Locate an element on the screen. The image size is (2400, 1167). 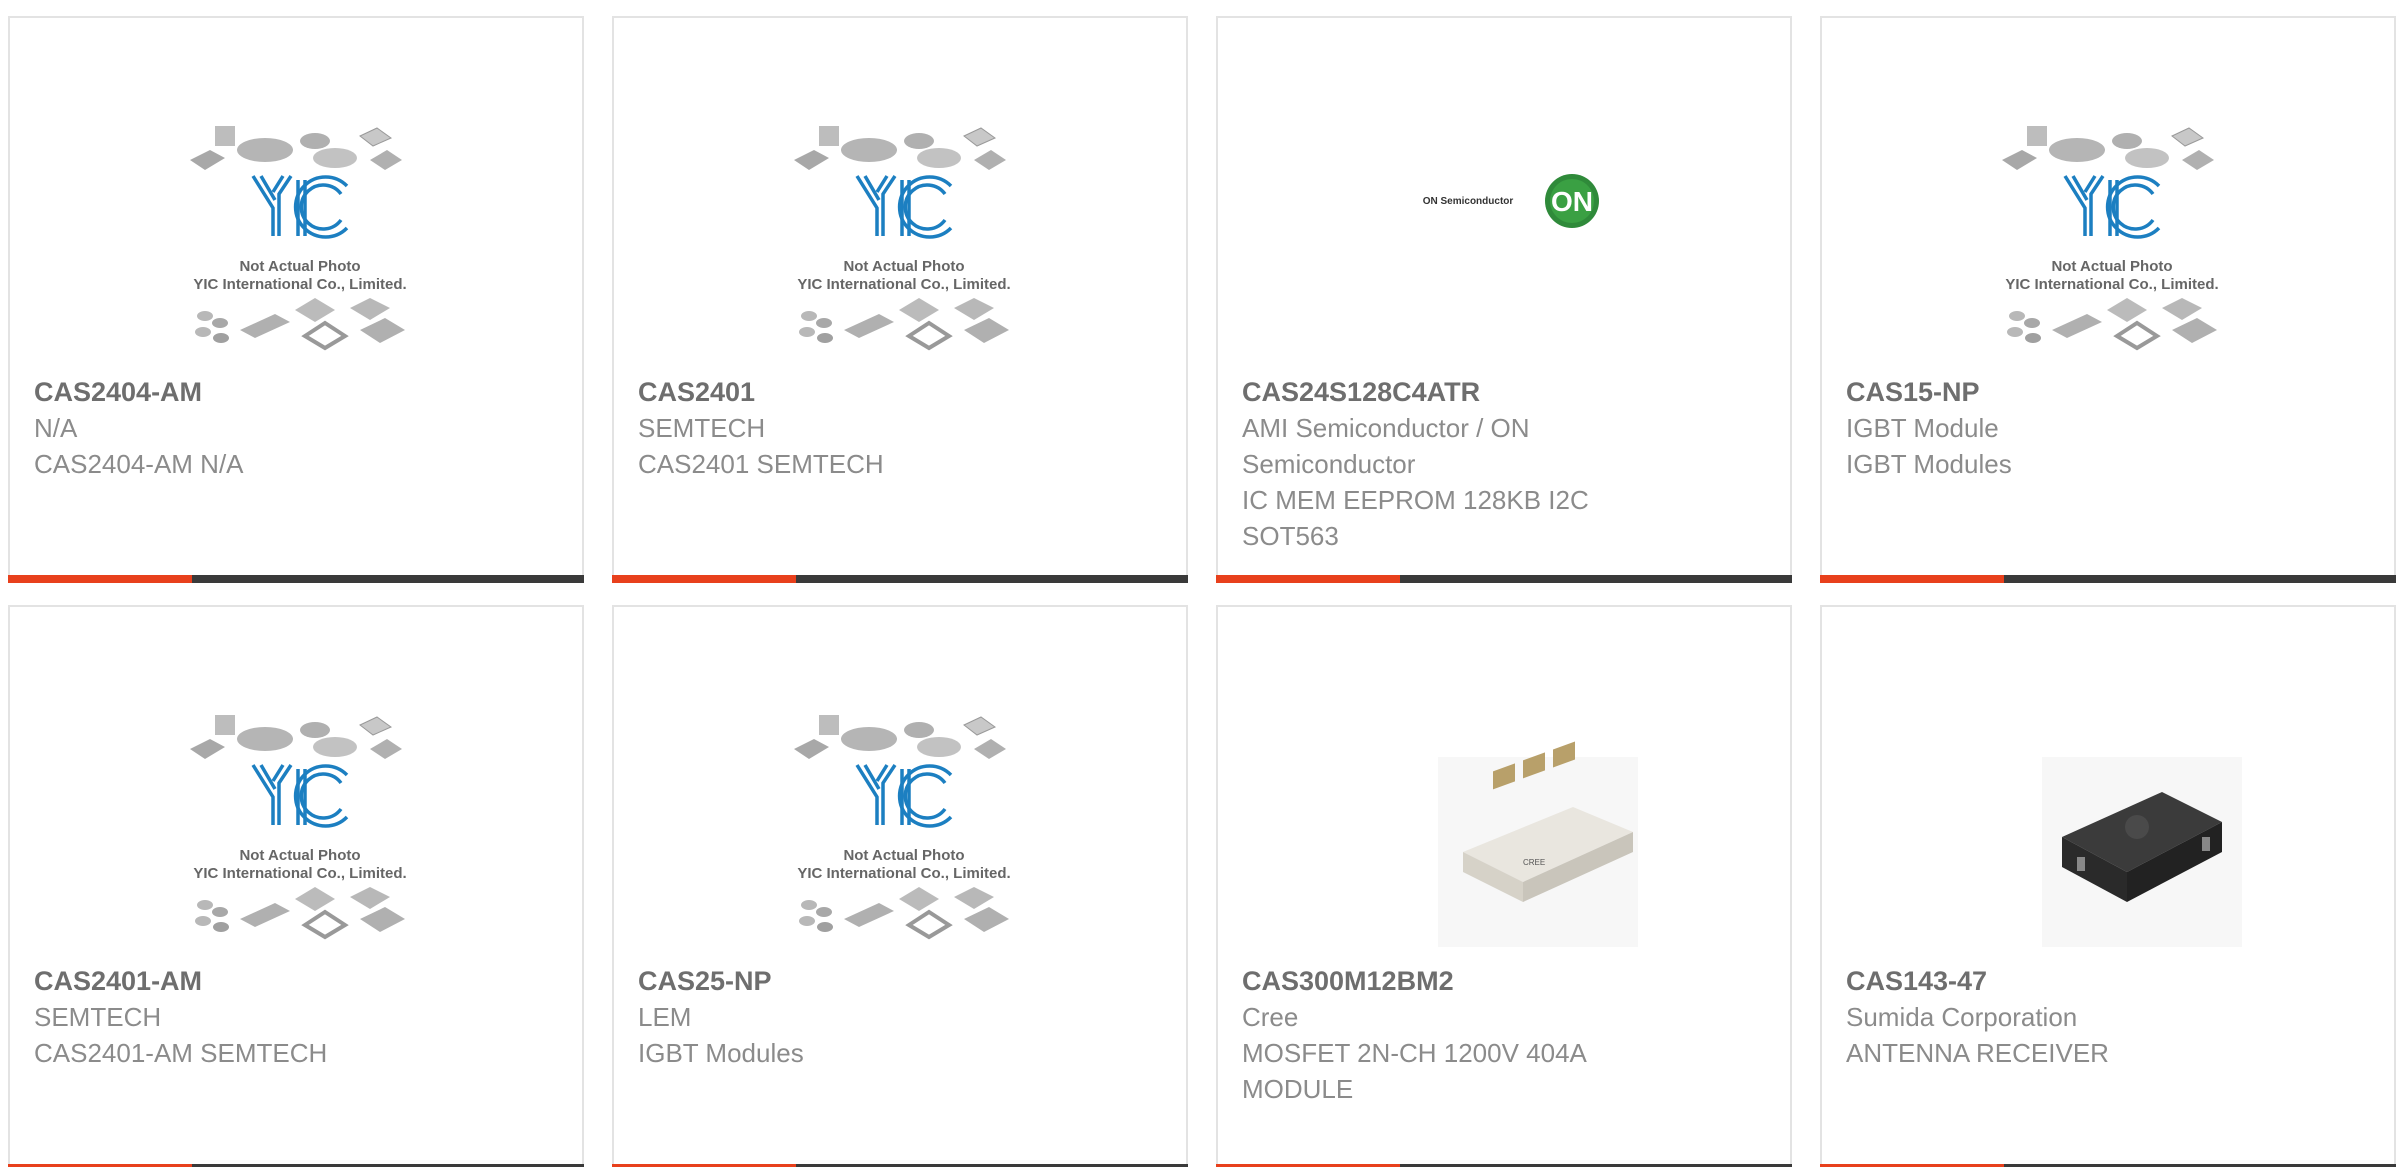
on-logo-badge: ON is located at coordinates (1572, 201).